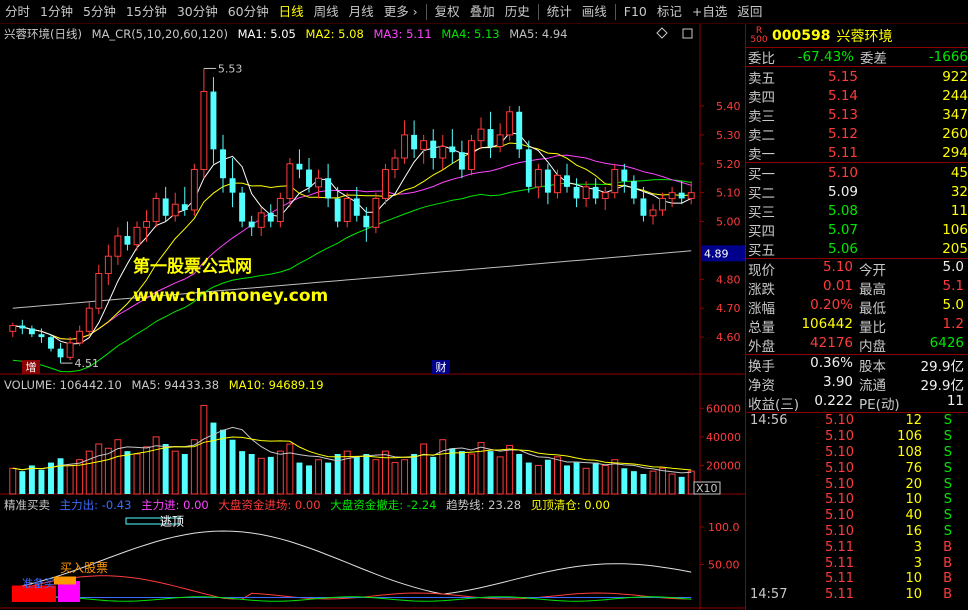 The height and width of the screenshot is (610, 968). What do you see at coordinates (873, 59) in the screenshot?
I see `weicha-label: 委差` at bounding box center [873, 59].